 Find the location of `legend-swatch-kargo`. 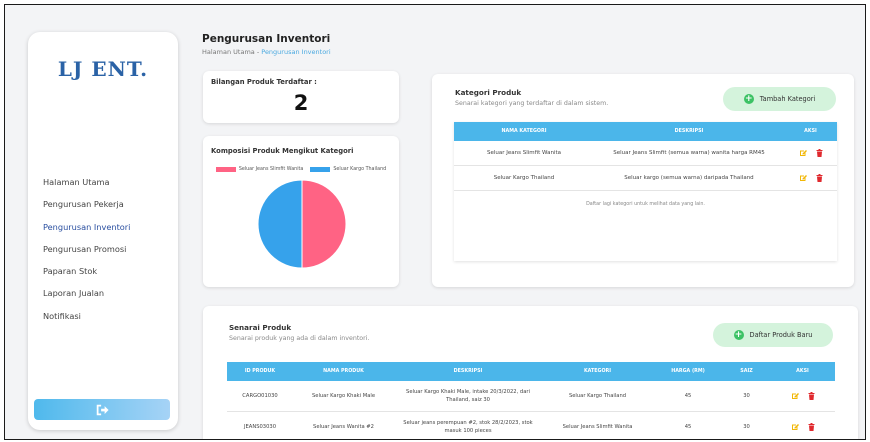

legend-swatch-kargo is located at coordinates (320, 169).